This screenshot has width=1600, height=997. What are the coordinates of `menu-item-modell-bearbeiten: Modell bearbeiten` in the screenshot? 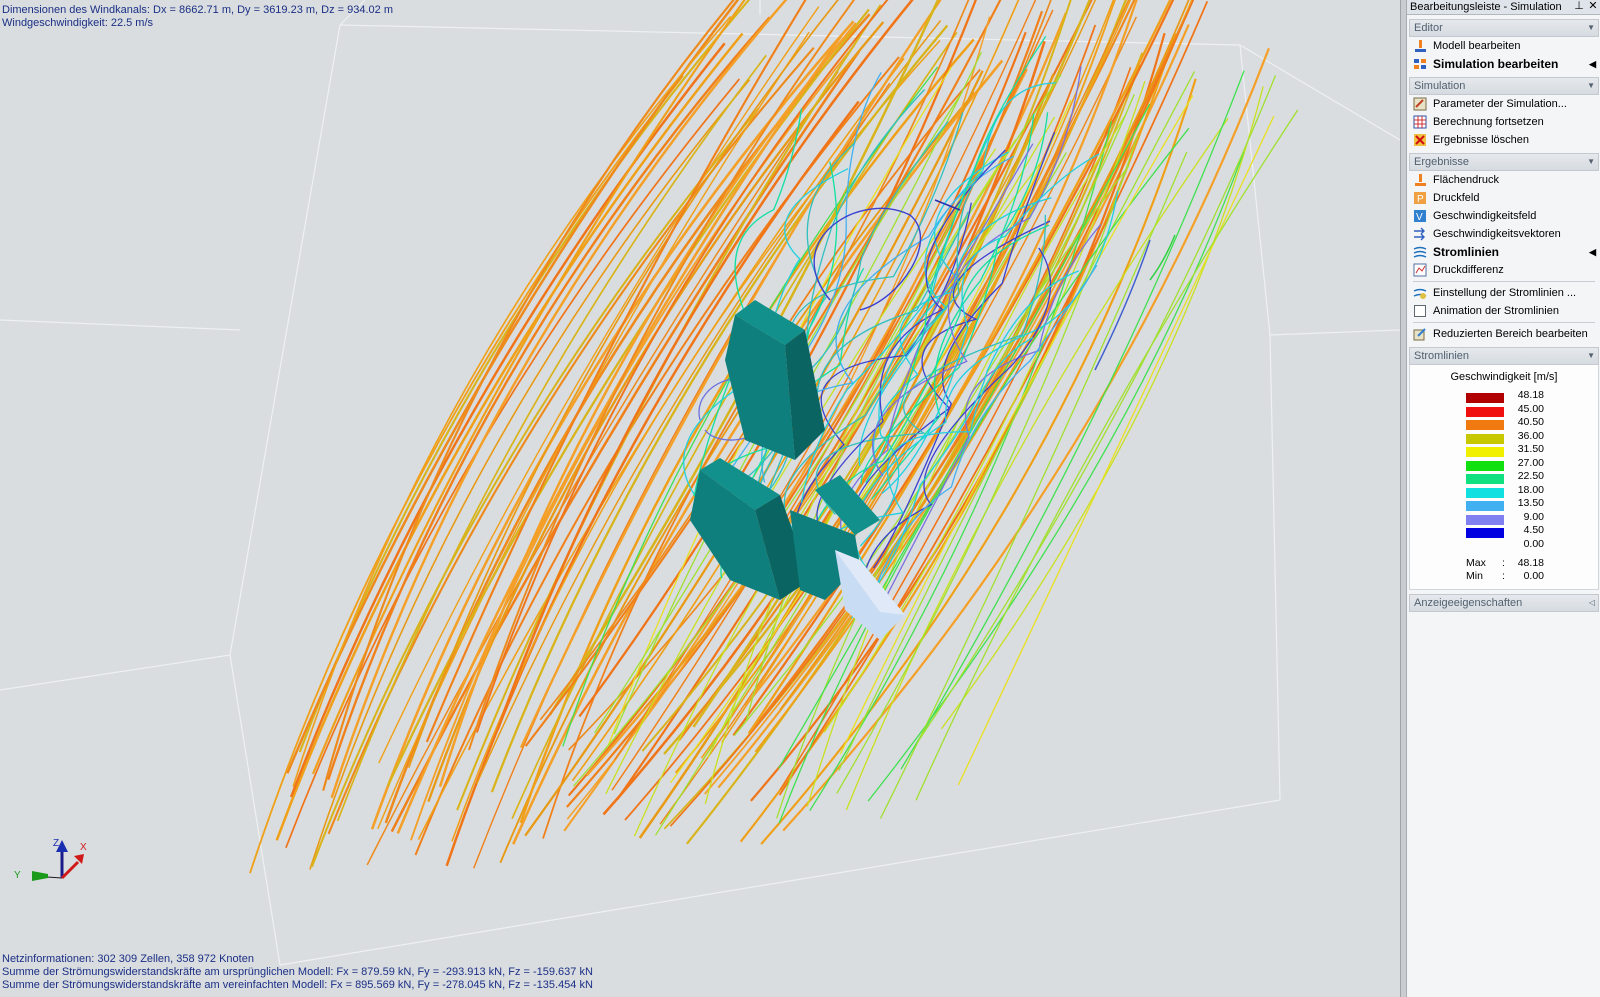 It's located at (1504, 46).